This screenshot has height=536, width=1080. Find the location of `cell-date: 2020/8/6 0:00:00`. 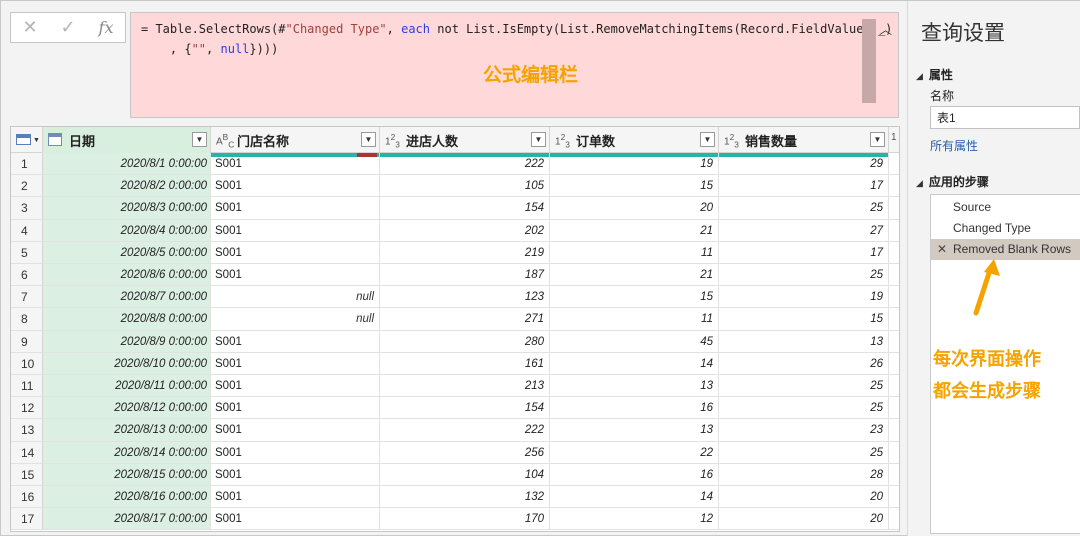

cell-date: 2020/8/6 0:00:00 is located at coordinates (127, 275).